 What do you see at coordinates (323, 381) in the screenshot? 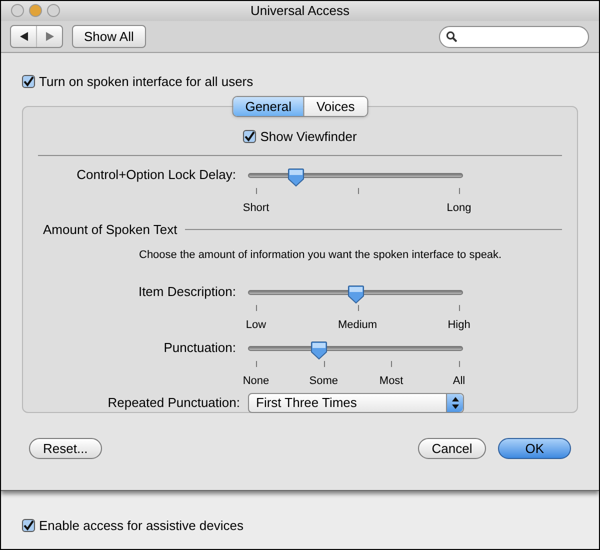
I see `slider-tick-label: Some` at bounding box center [323, 381].